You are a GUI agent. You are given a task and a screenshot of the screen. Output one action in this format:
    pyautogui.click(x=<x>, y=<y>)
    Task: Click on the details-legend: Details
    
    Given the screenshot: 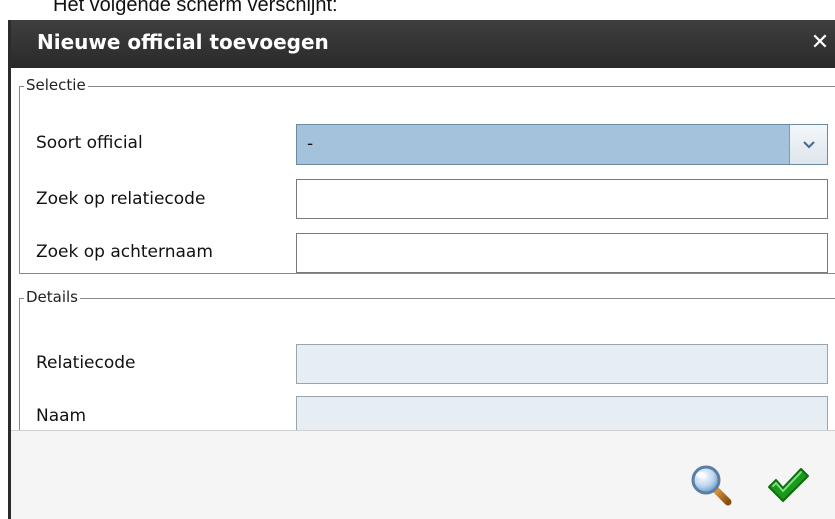 What is the action you would take?
    pyautogui.click(x=52, y=297)
    